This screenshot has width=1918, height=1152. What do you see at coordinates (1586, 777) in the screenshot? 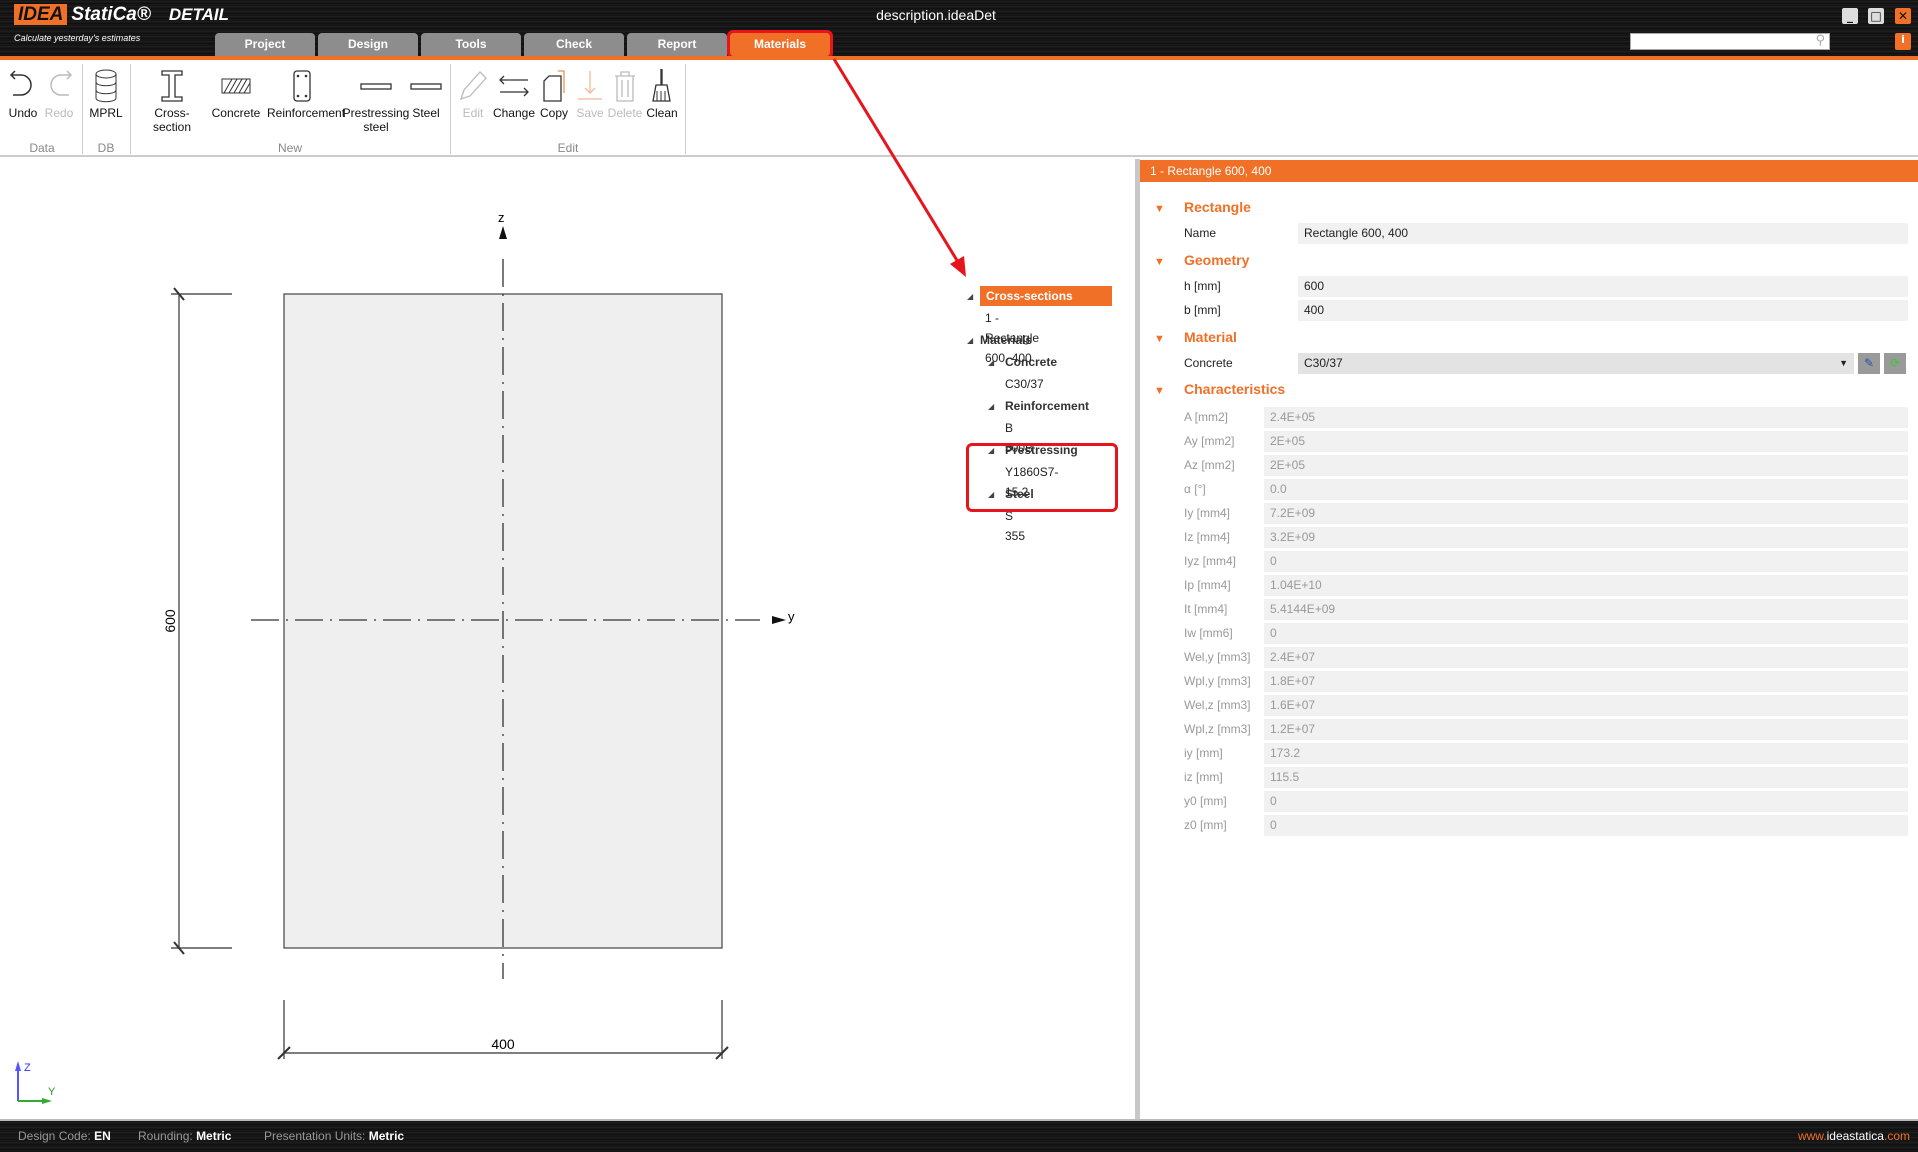
I see `characteristic-value: 115.5` at bounding box center [1586, 777].